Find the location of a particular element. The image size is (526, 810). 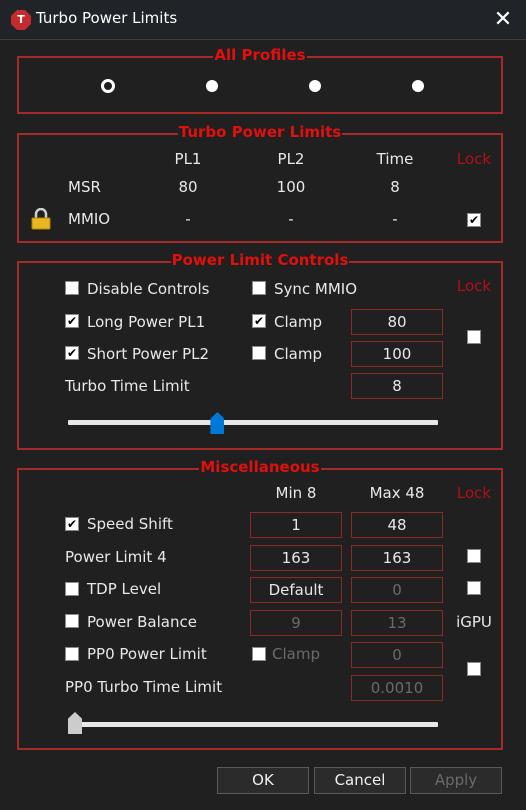

short-power-pl2-label: Short Power PL2 is located at coordinates (148, 354).